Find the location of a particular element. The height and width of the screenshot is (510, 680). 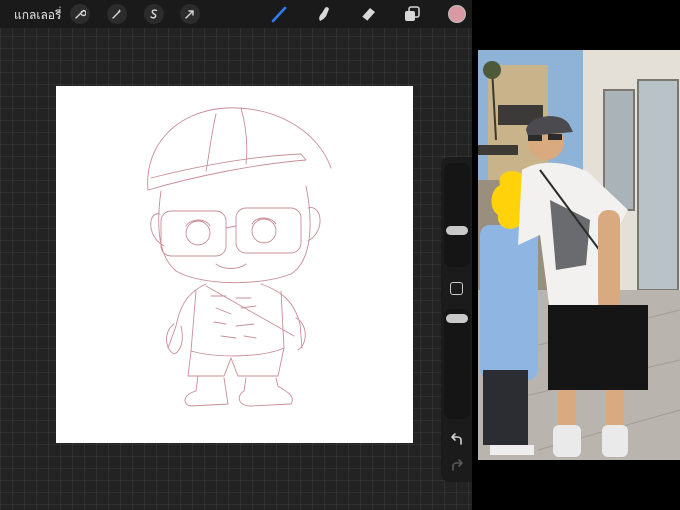

modify-button is located at coordinates (456, 288).